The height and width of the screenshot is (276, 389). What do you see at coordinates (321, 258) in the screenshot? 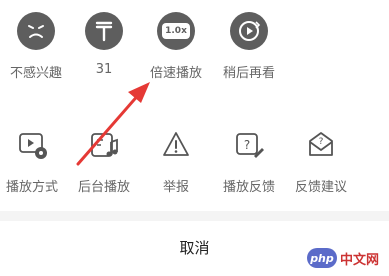
I see `php-logo: php` at bounding box center [321, 258].